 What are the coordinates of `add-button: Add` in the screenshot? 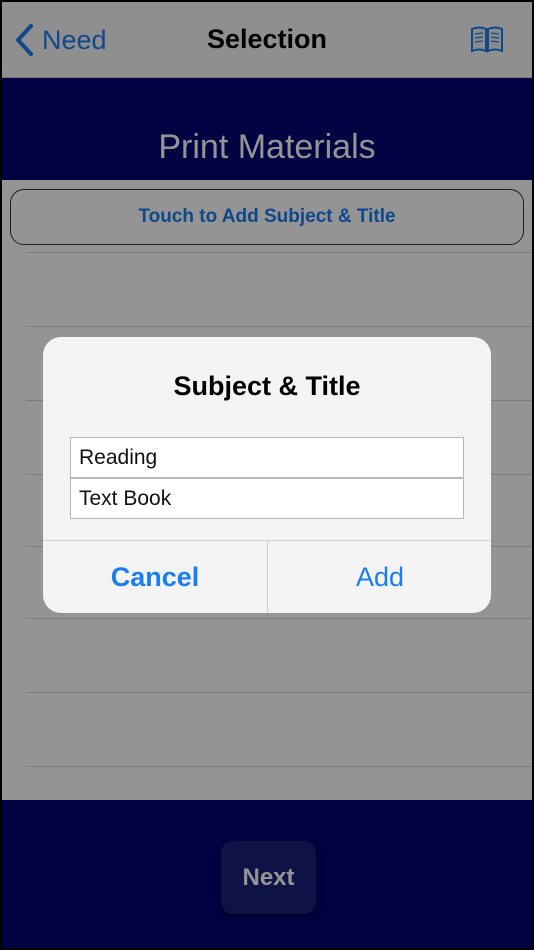 It's located at (379, 577).